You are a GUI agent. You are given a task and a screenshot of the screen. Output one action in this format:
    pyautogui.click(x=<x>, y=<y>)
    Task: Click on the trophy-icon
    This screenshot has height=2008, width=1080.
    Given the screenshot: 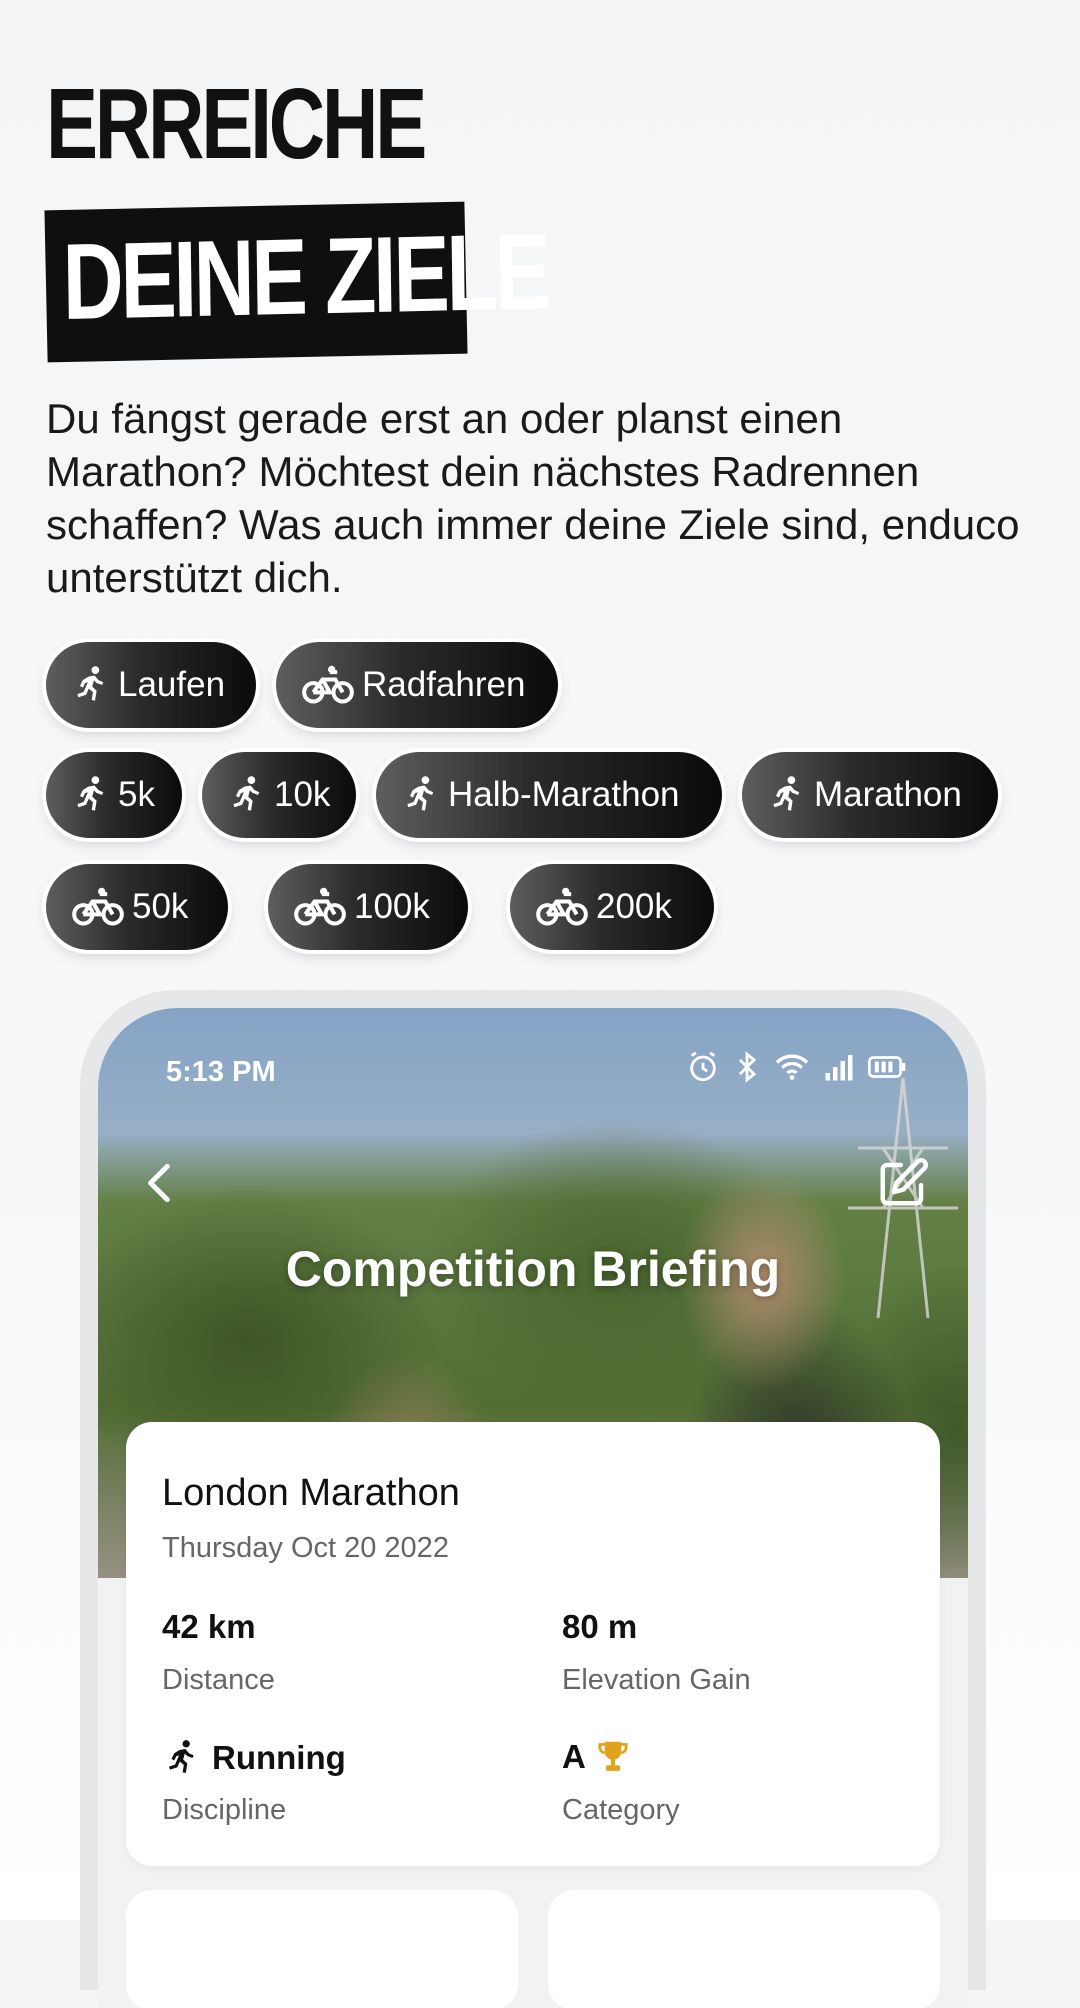 What is the action you would take?
    pyautogui.click(x=613, y=1756)
    